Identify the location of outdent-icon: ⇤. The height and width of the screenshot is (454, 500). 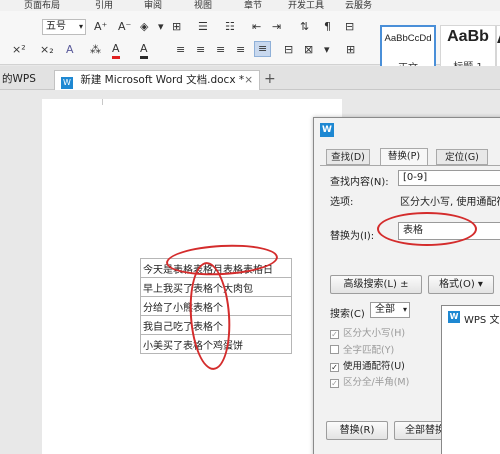
(256, 27).